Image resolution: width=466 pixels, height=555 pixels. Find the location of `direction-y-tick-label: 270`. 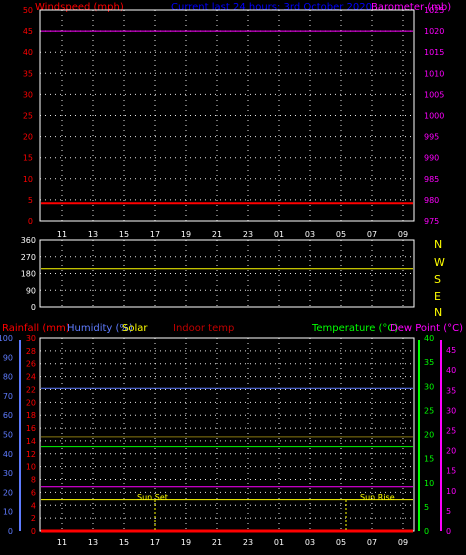

direction-y-tick-label: 270 is located at coordinates (28, 257).